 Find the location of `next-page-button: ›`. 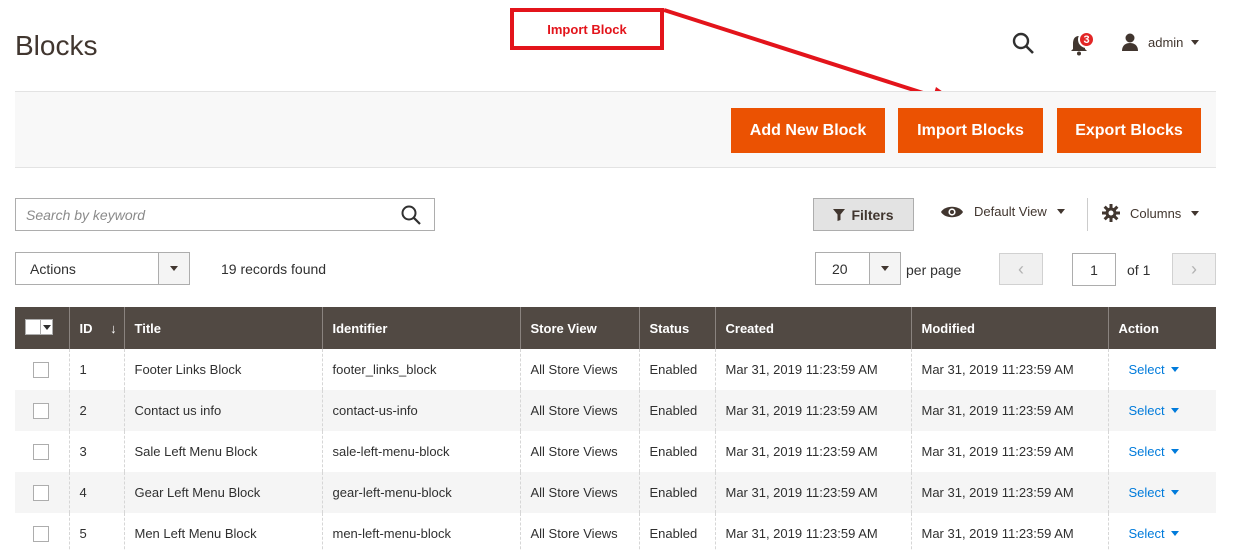

next-page-button: › is located at coordinates (1194, 269).